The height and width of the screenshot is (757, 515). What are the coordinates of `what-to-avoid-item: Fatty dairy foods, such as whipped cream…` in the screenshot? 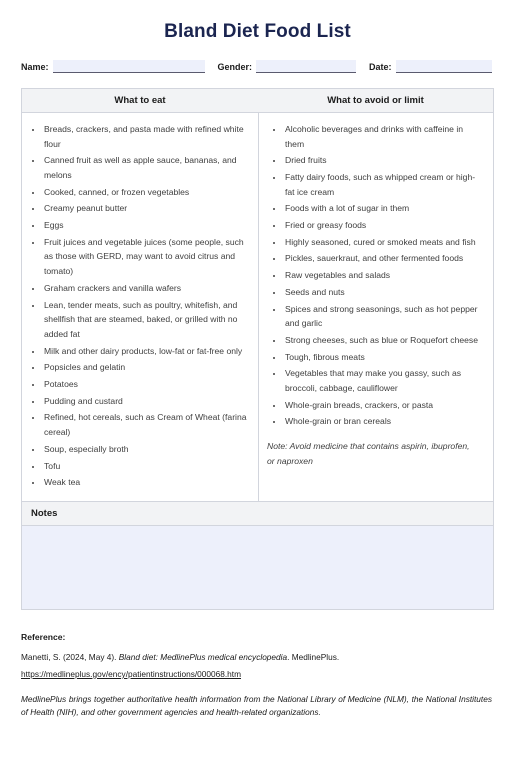 It's located at (384, 184).